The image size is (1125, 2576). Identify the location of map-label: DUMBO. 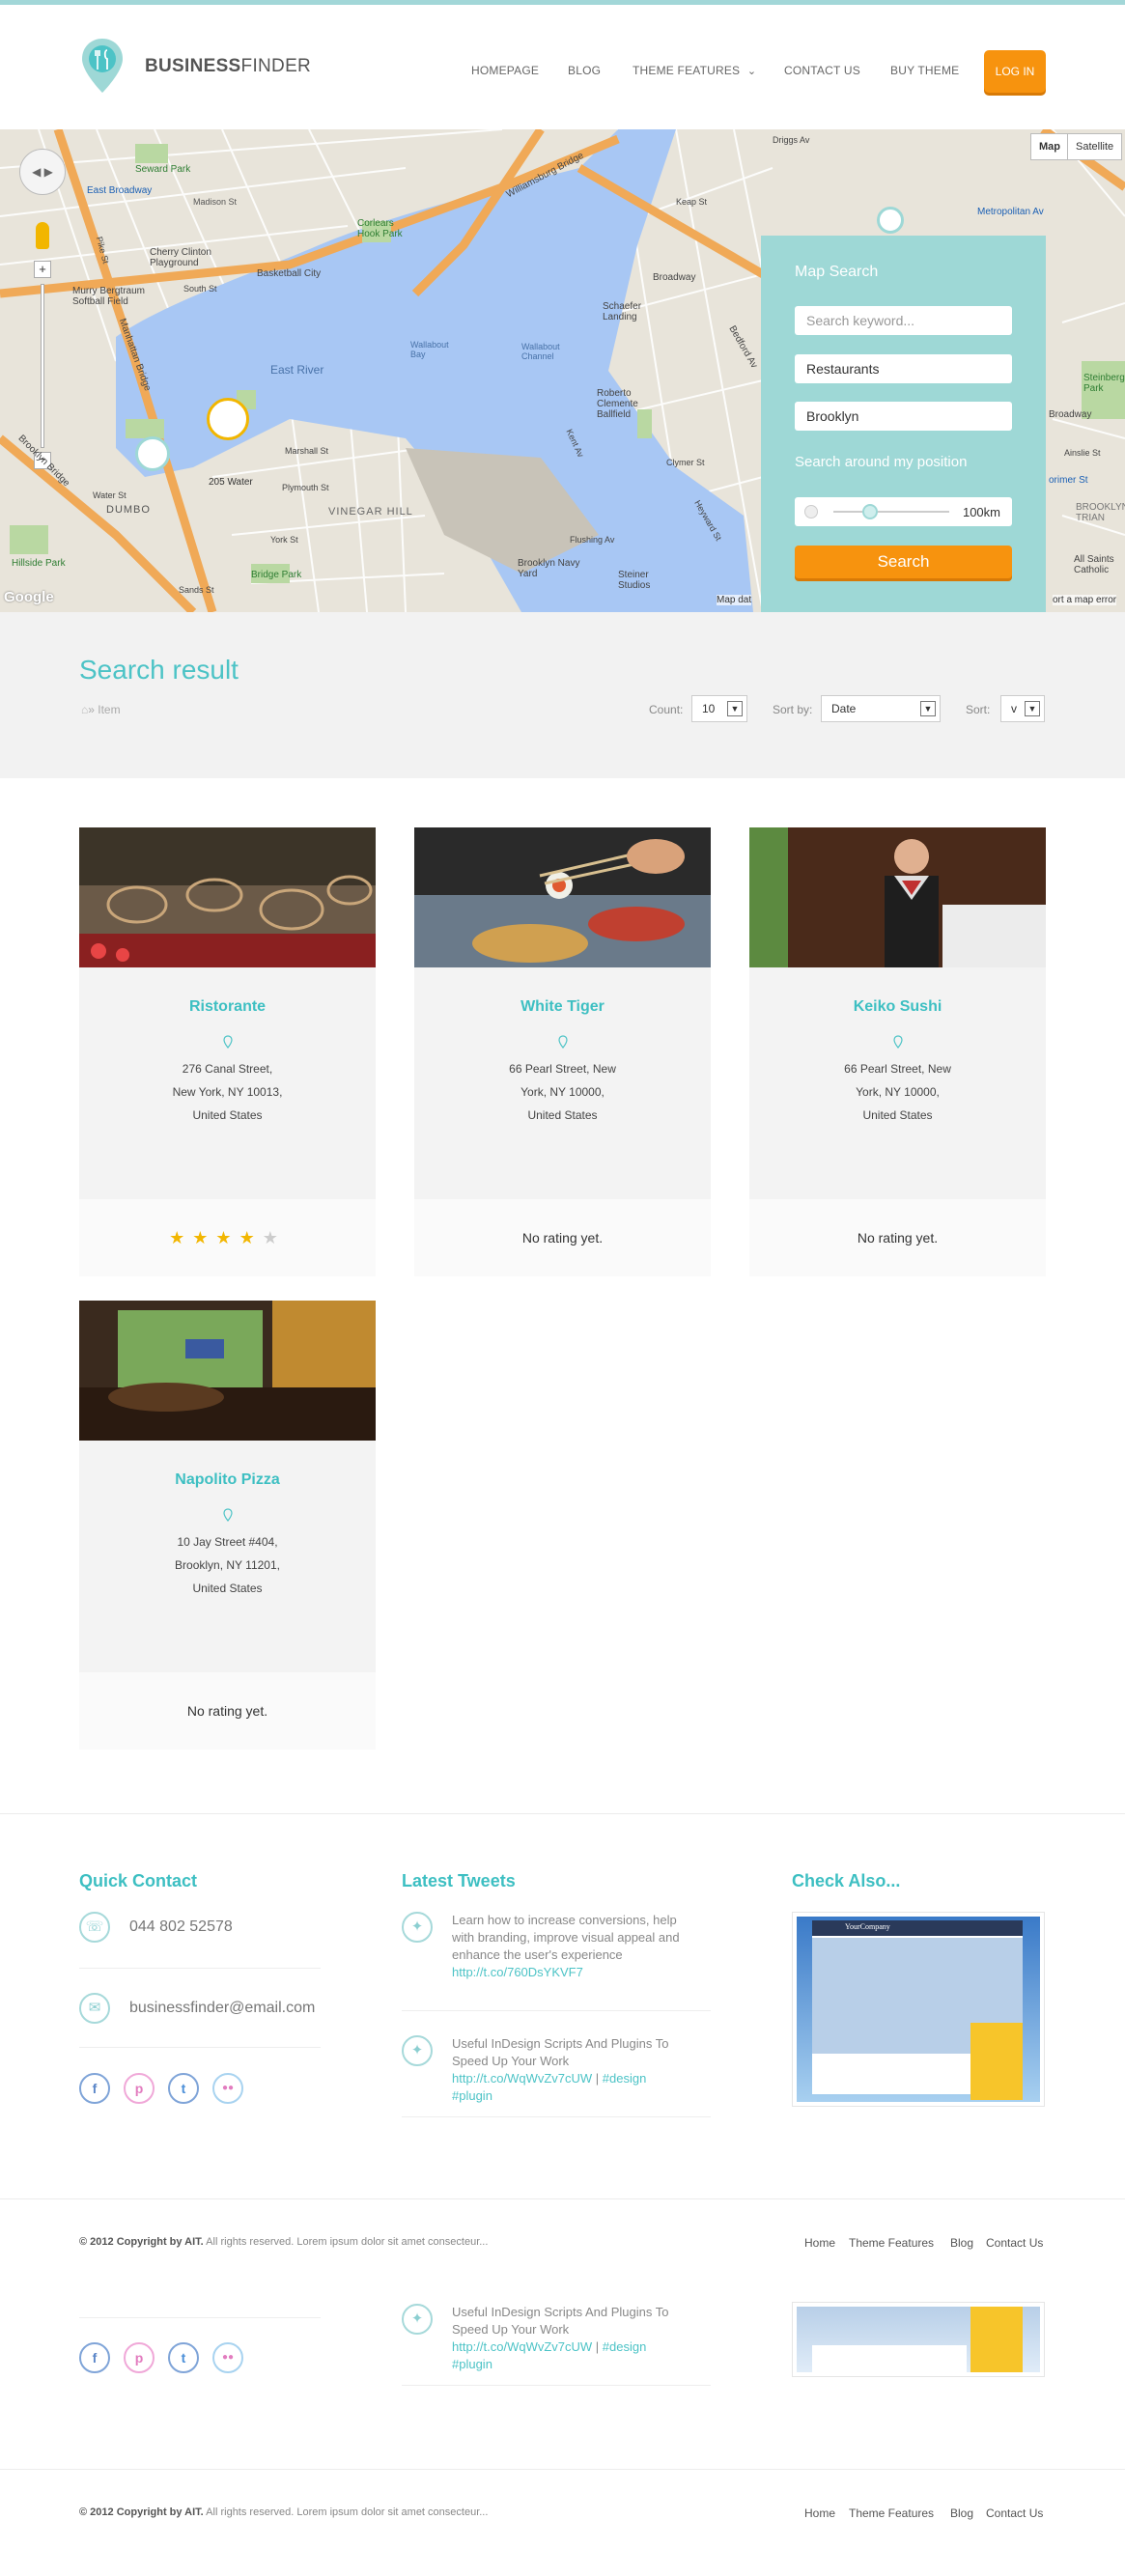
(128, 510).